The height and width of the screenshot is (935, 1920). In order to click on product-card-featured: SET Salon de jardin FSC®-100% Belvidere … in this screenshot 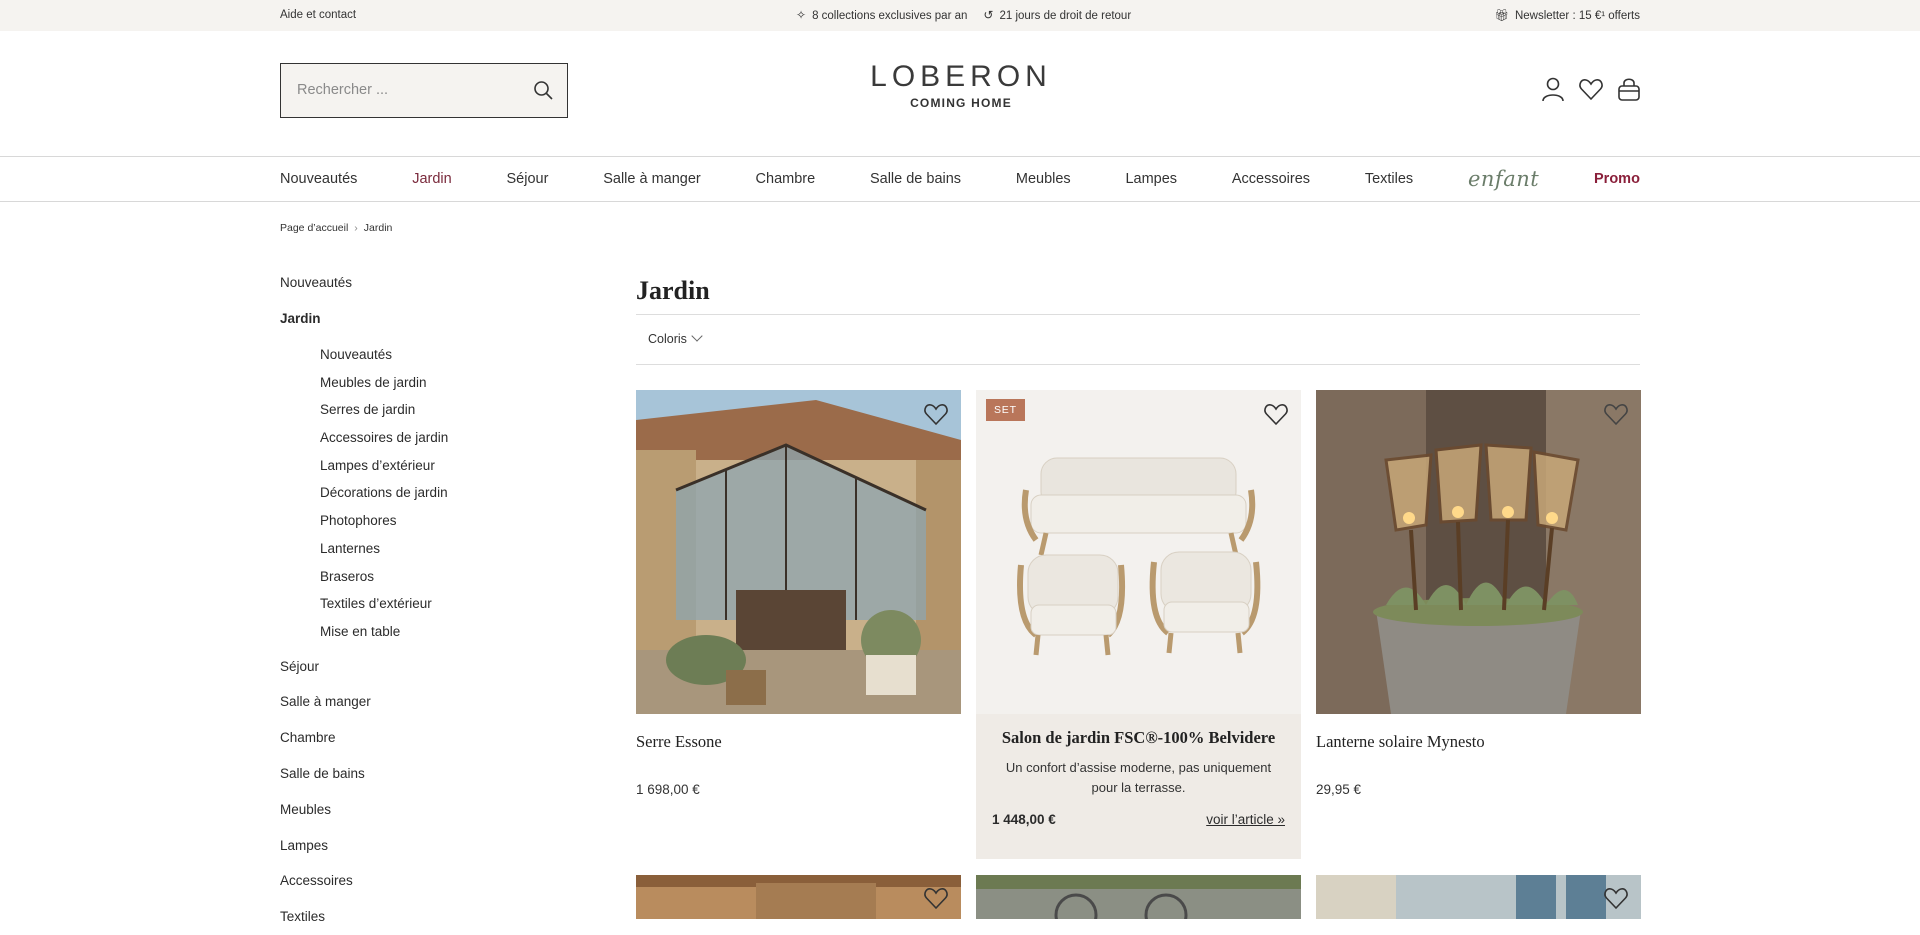, I will do `click(1138, 624)`.